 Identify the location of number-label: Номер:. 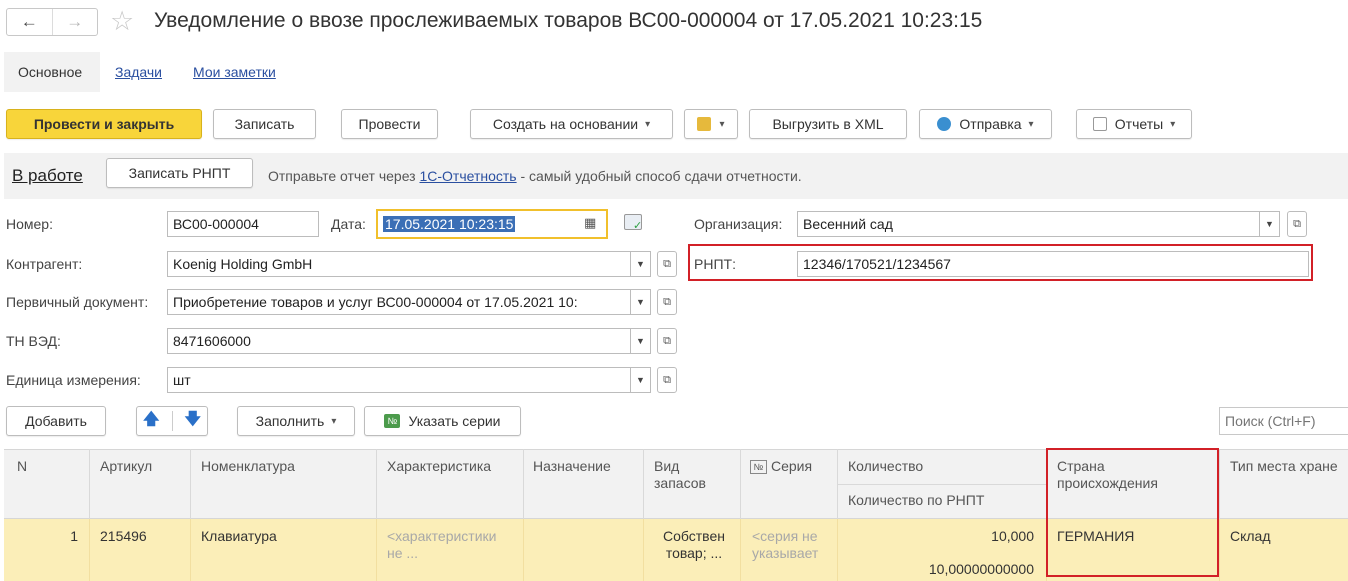
(29, 224).